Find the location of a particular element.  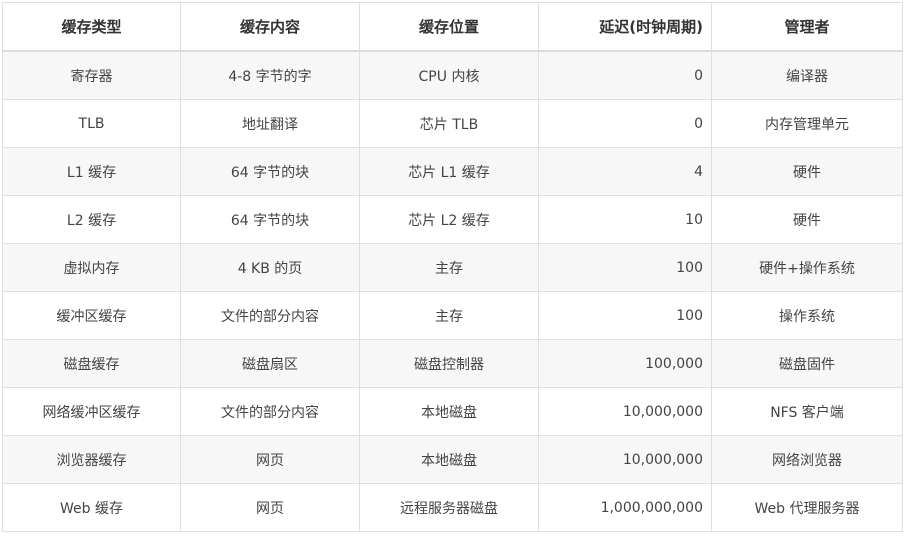

cell-cache-type: TLB is located at coordinates (91, 123).